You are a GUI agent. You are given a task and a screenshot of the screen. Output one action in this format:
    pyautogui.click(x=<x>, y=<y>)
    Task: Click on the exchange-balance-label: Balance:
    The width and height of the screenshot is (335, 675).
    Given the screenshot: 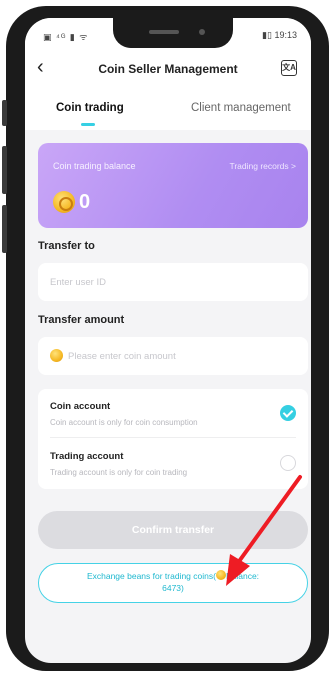 What is the action you would take?
    pyautogui.click(x=242, y=576)
    